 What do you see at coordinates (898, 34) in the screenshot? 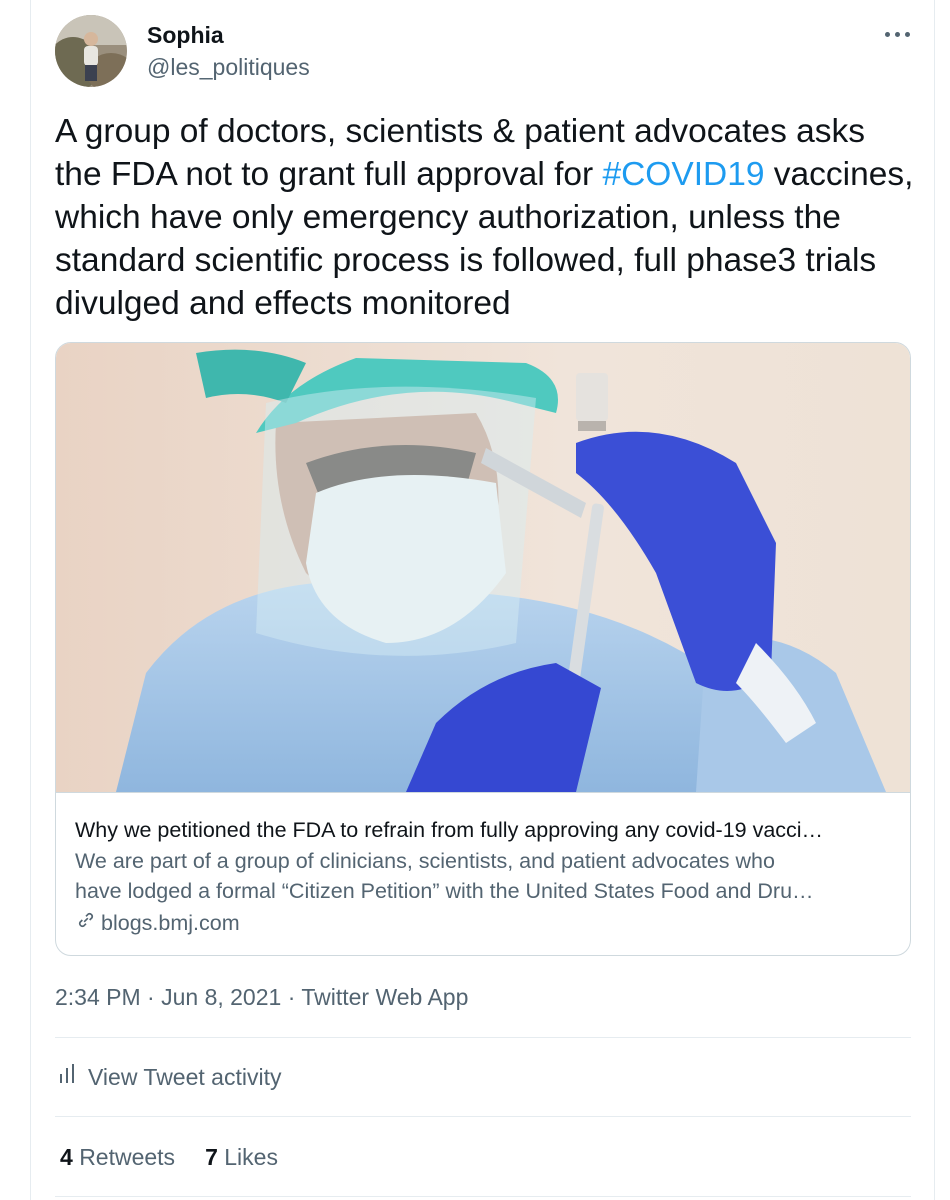
I see `more-options-icon` at bounding box center [898, 34].